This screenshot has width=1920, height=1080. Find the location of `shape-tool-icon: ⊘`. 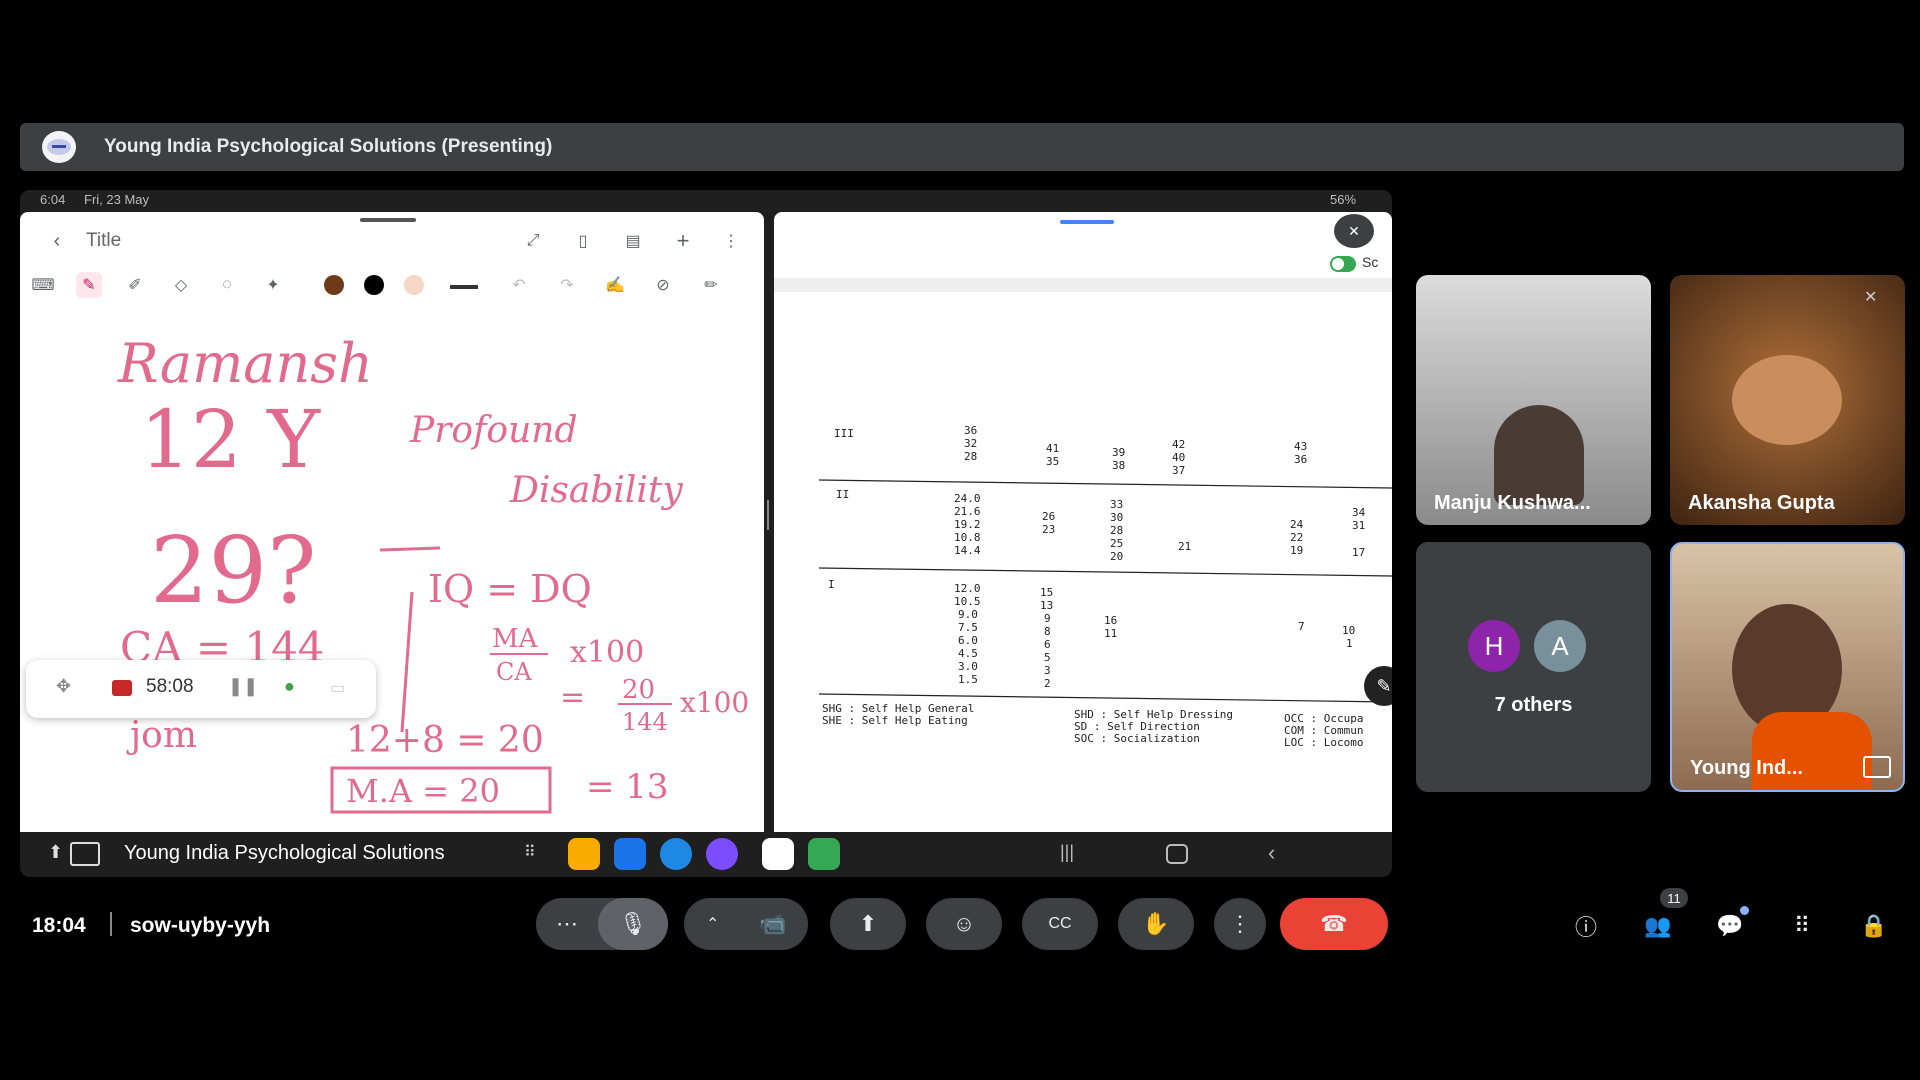

shape-tool-icon: ⊘ is located at coordinates (663, 285).